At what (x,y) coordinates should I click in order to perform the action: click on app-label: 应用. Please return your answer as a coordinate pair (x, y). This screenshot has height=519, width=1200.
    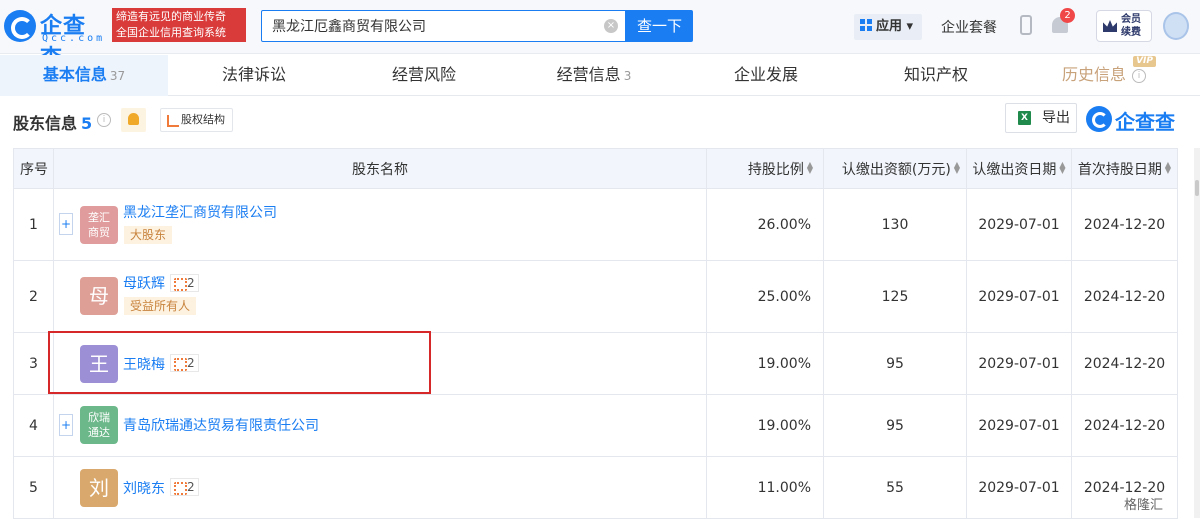
    Looking at the image, I should click on (889, 26).